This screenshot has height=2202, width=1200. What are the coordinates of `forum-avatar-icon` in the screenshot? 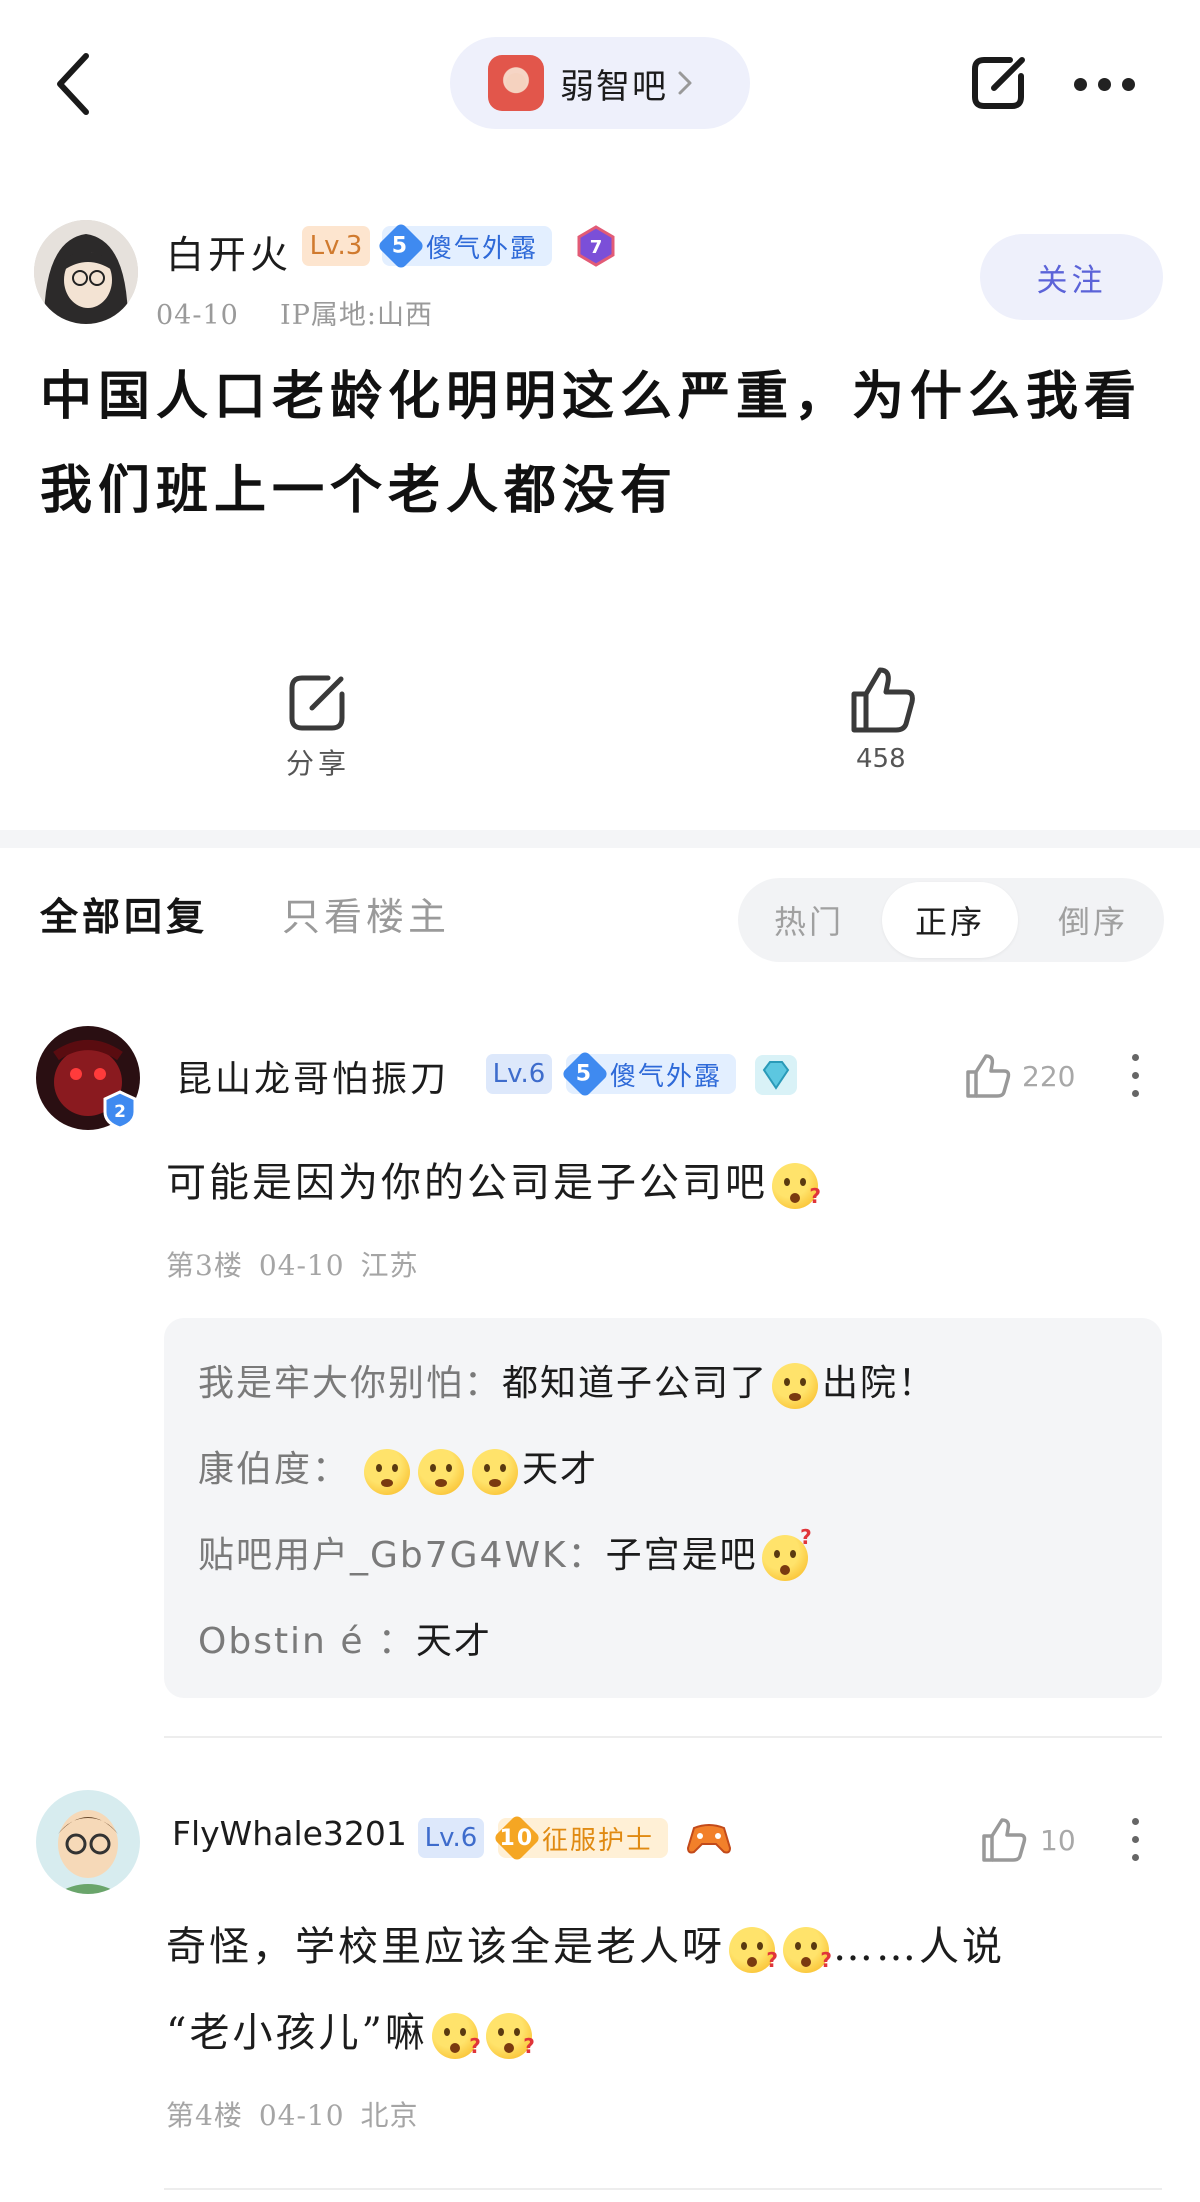 It's located at (516, 83).